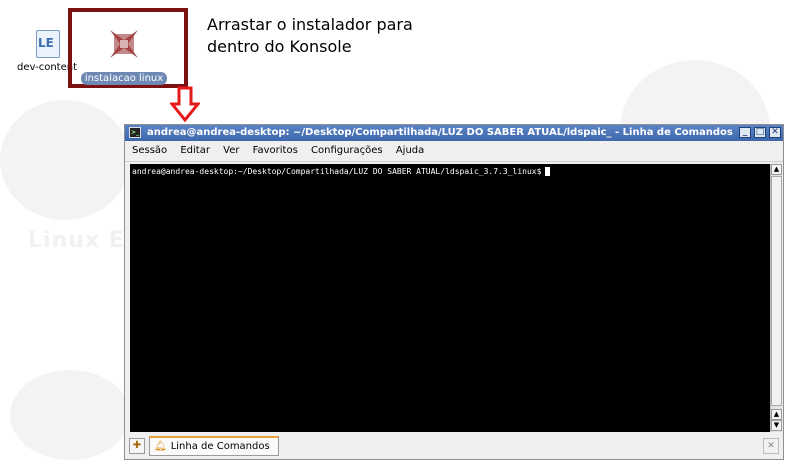 The width and height of the screenshot is (796, 469). What do you see at coordinates (775, 132) in the screenshot?
I see `close-button: ✕` at bounding box center [775, 132].